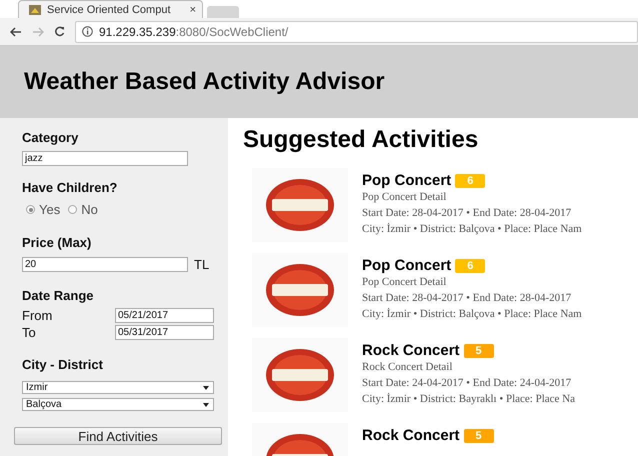 Image resolution: width=638 pixels, height=456 pixels. I want to click on to-date-field: 05/31/2017, so click(164, 332).